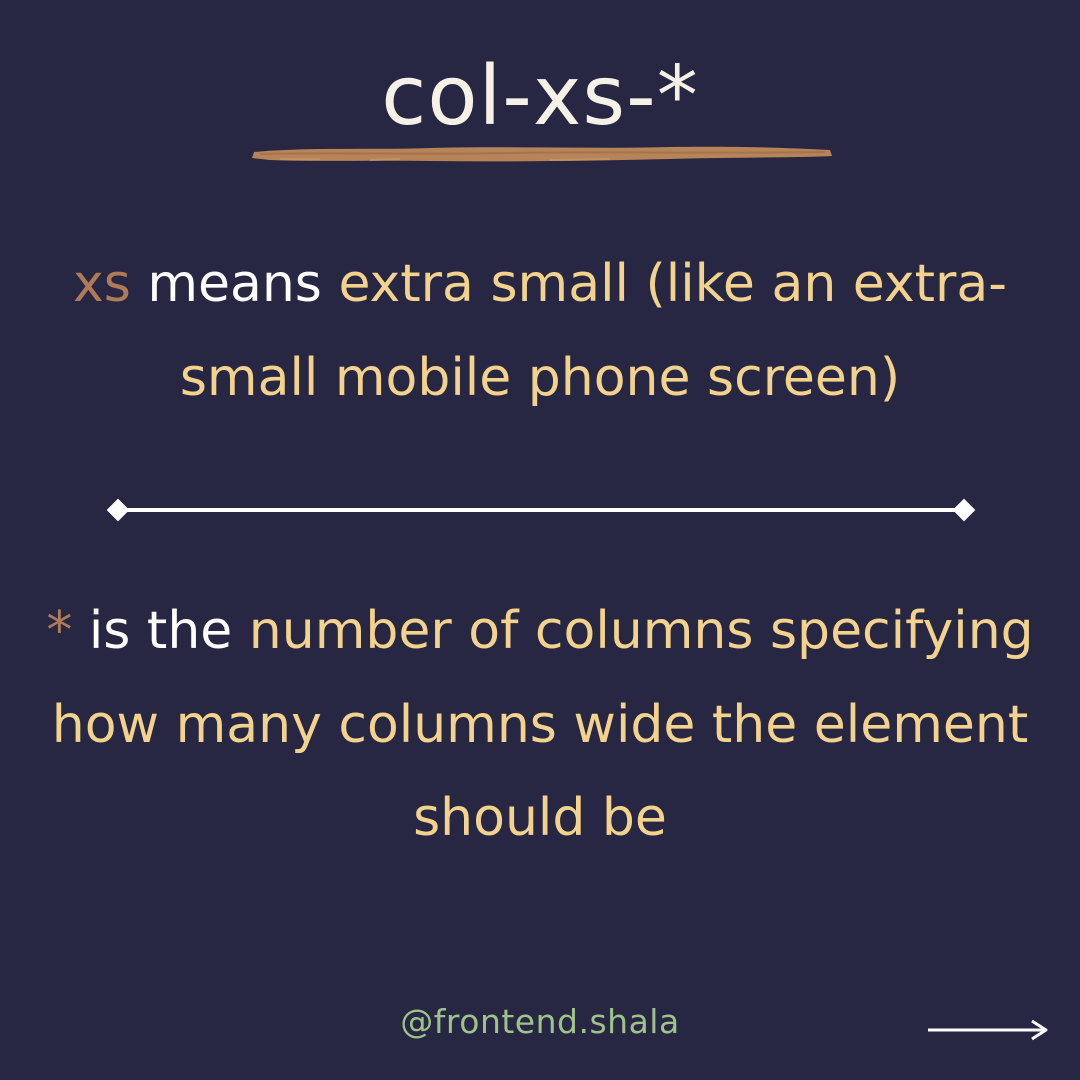 This screenshot has height=1080, width=1080. Describe the element at coordinates (101, 284) in the screenshot. I see `xs-term: xs` at that location.